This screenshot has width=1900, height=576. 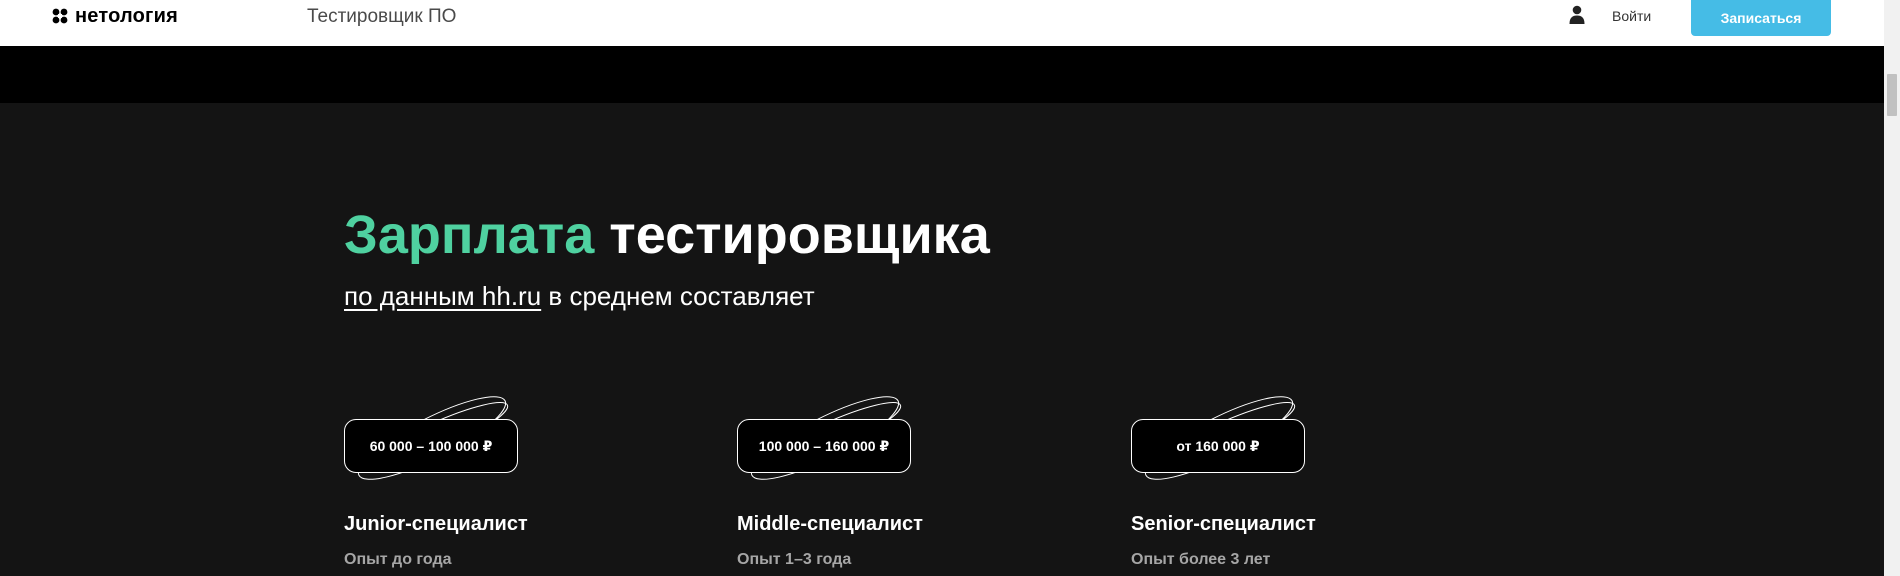 What do you see at coordinates (436, 524) in the screenshot?
I see `level-title: Junior-специалист` at bounding box center [436, 524].